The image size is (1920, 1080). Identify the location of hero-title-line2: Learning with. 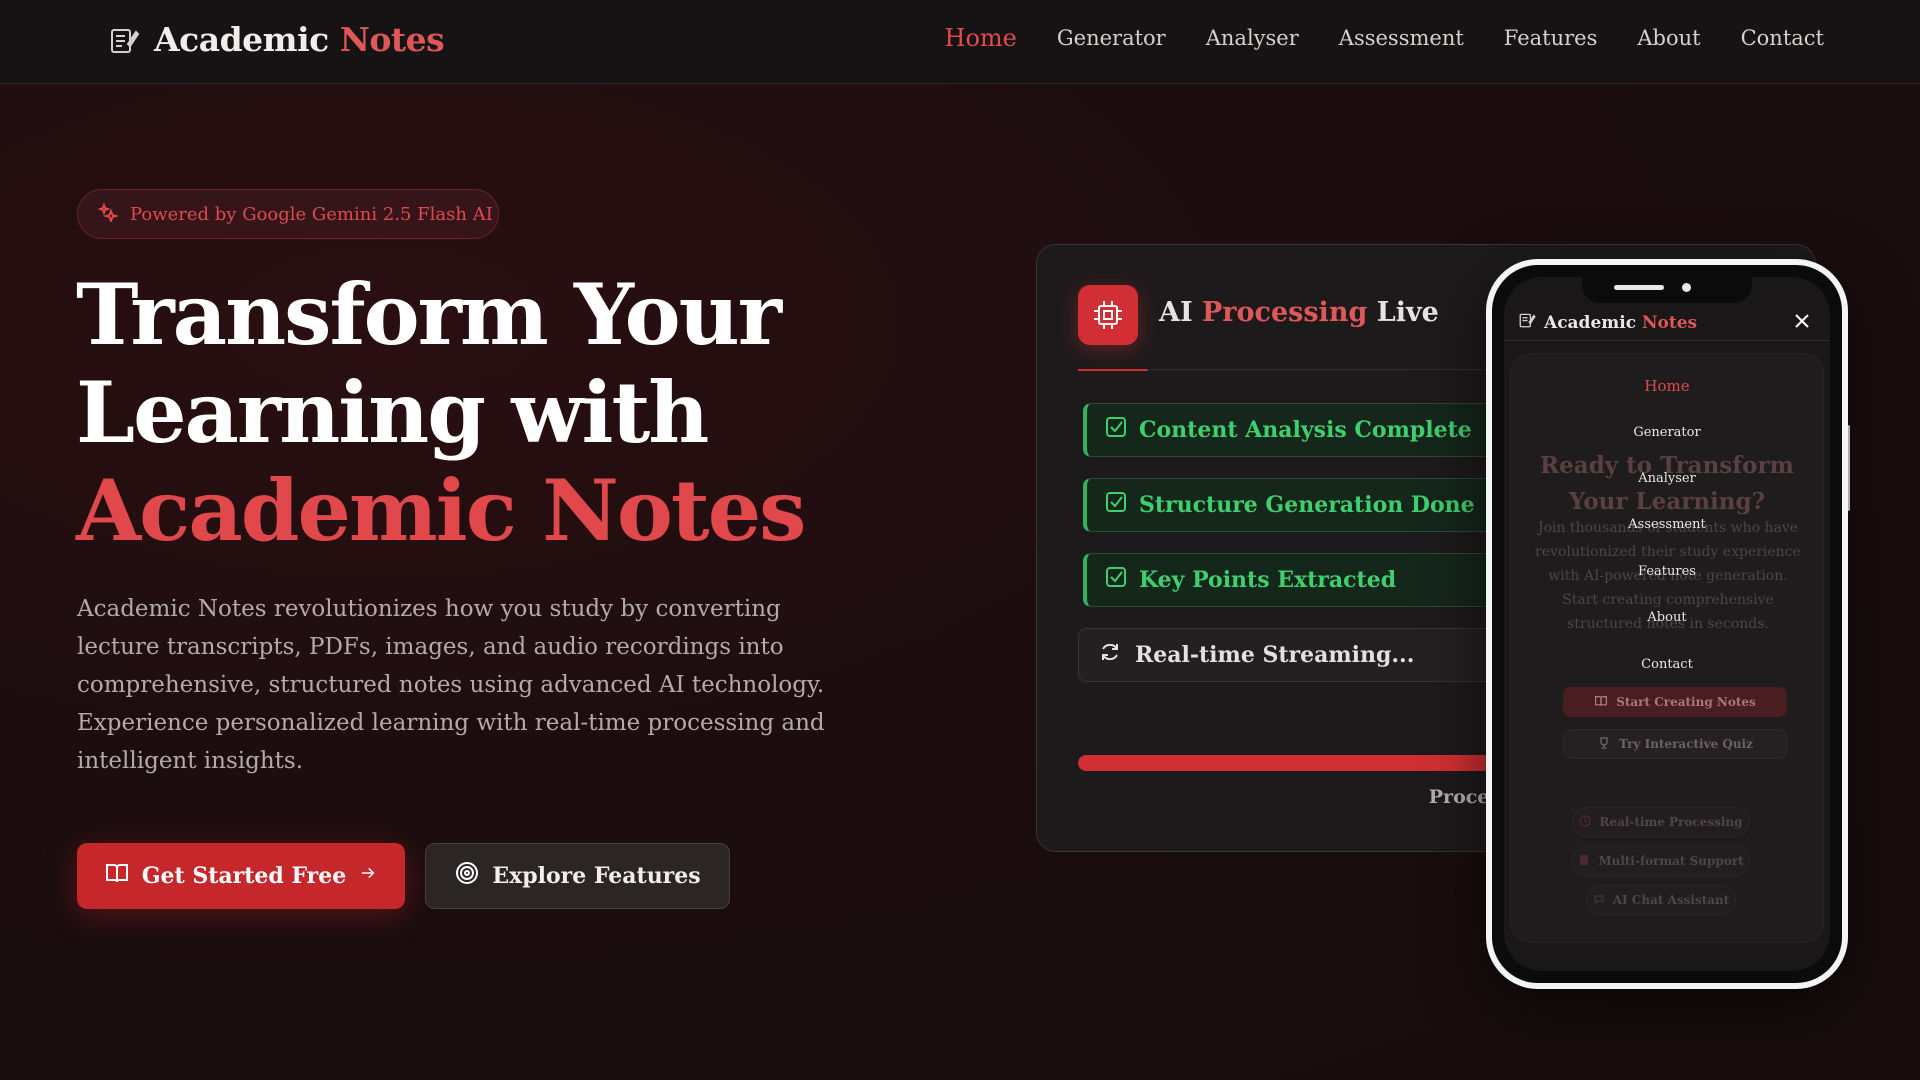
(392, 412).